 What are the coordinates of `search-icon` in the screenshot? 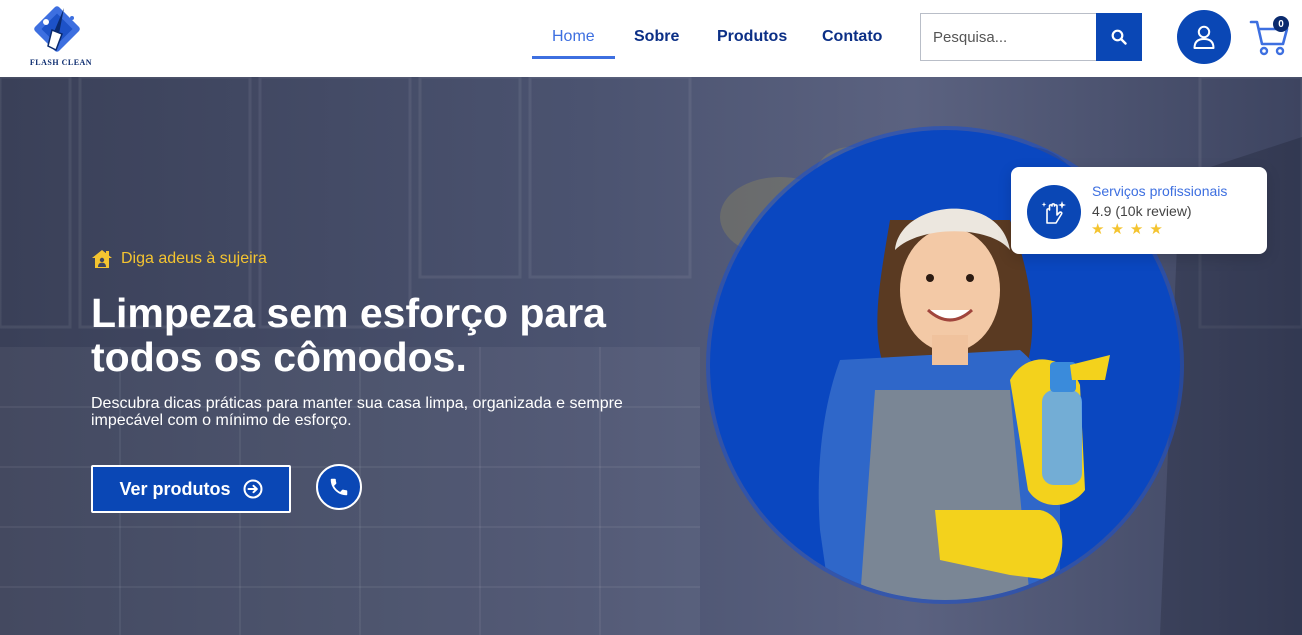 It's located at (1119, 37).